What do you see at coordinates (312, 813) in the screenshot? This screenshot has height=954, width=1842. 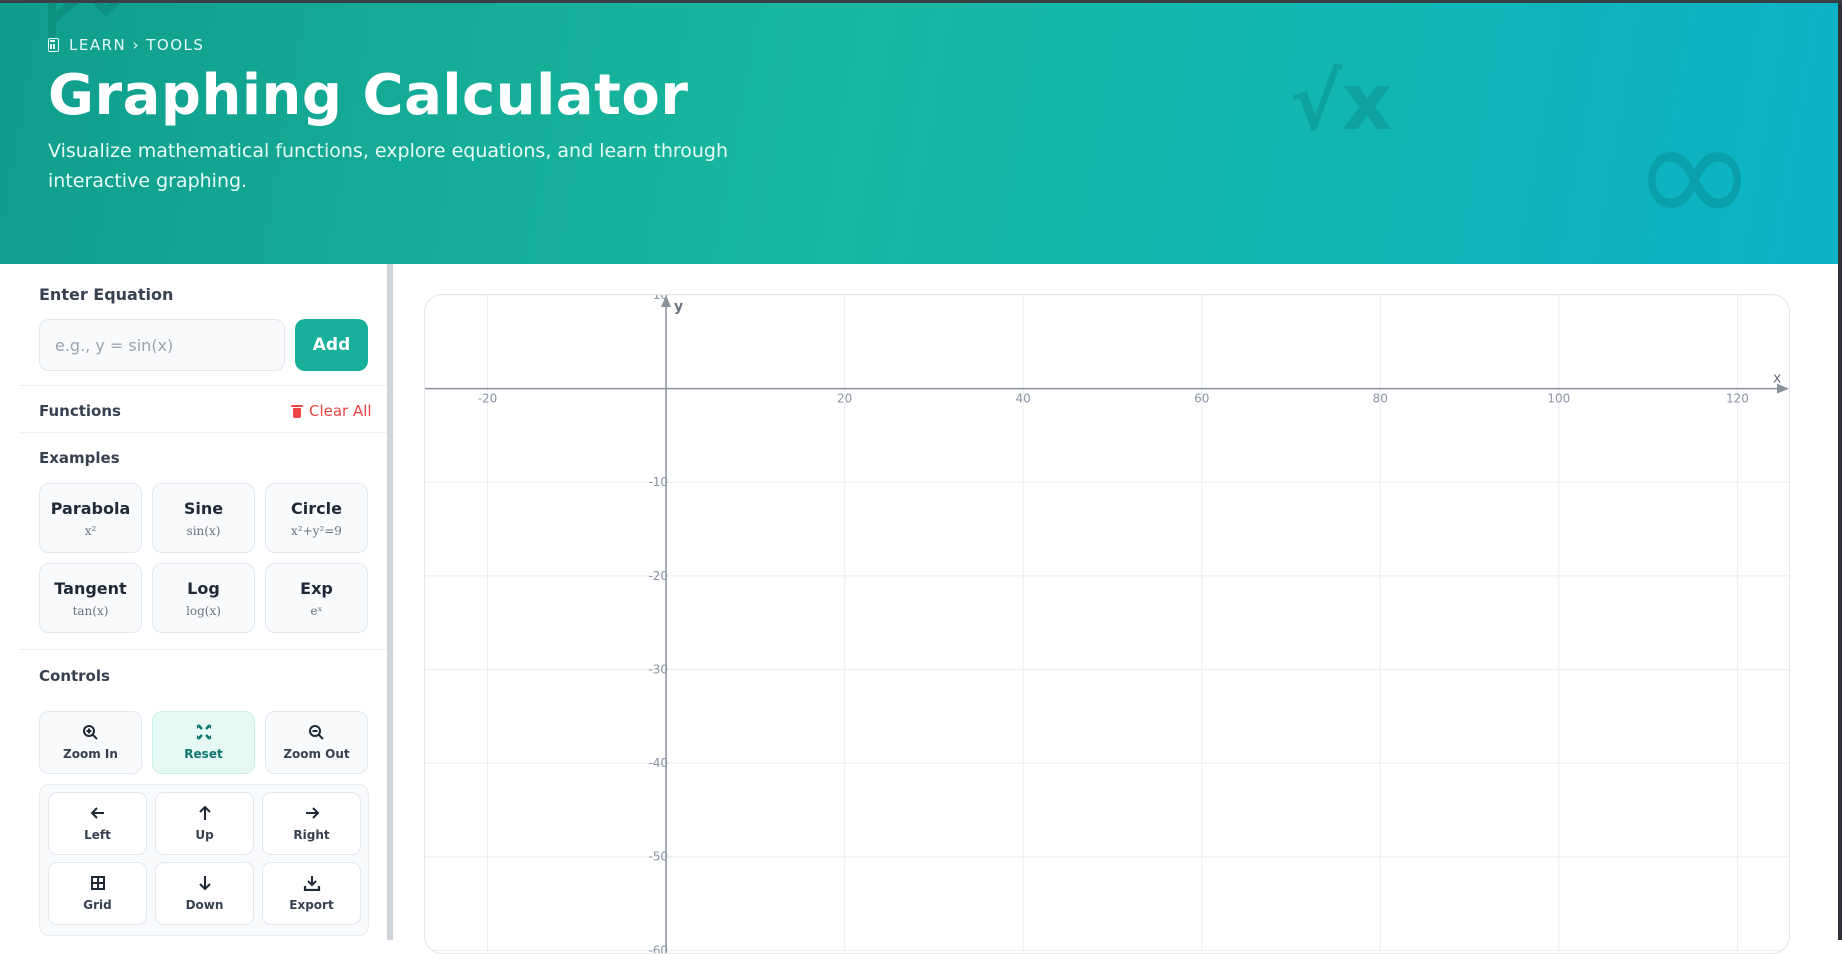 I see `arrow-right-icon` at bounding box center [312, 813].